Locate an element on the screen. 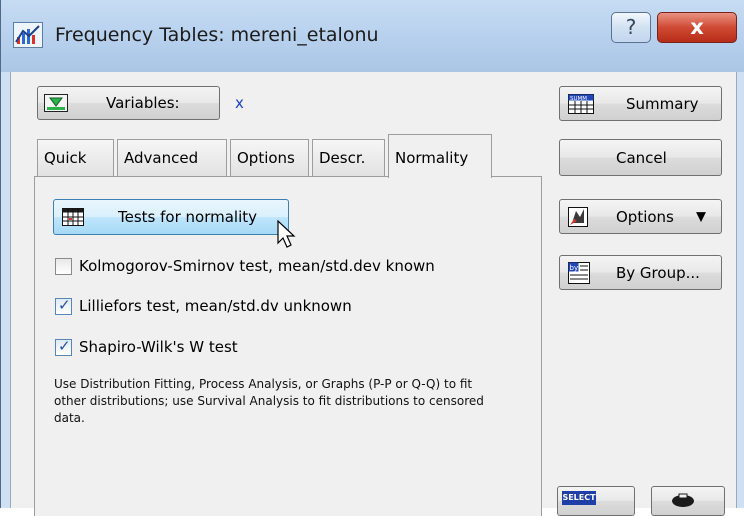 The image size is (744, 516). kolmogorov-smirnov-checkbox is located at coordinates (63, 266).